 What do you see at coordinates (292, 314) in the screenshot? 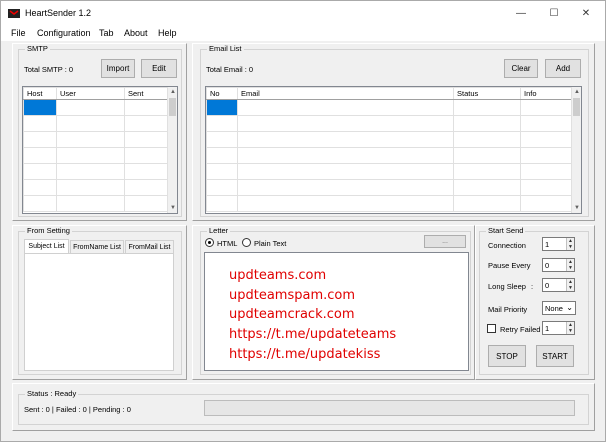
I see `letter-line: updteamcrack.com` at bounding box center [292, 314].